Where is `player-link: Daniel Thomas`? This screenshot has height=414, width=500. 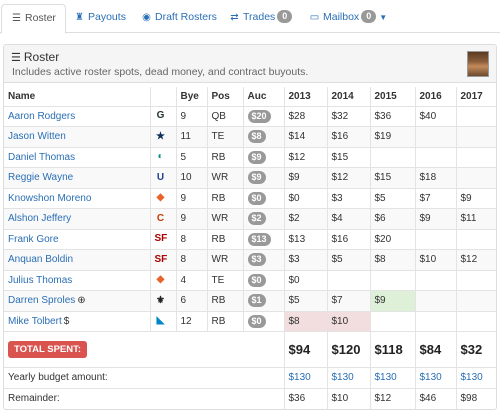 player-link: Daniel Thomas is located at coordinates (41, 157).